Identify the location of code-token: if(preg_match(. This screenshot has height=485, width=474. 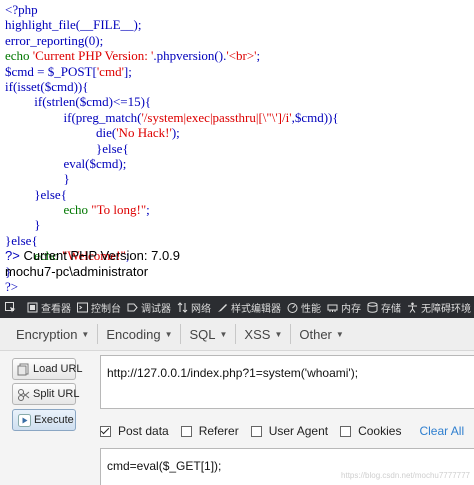
(73, 117).